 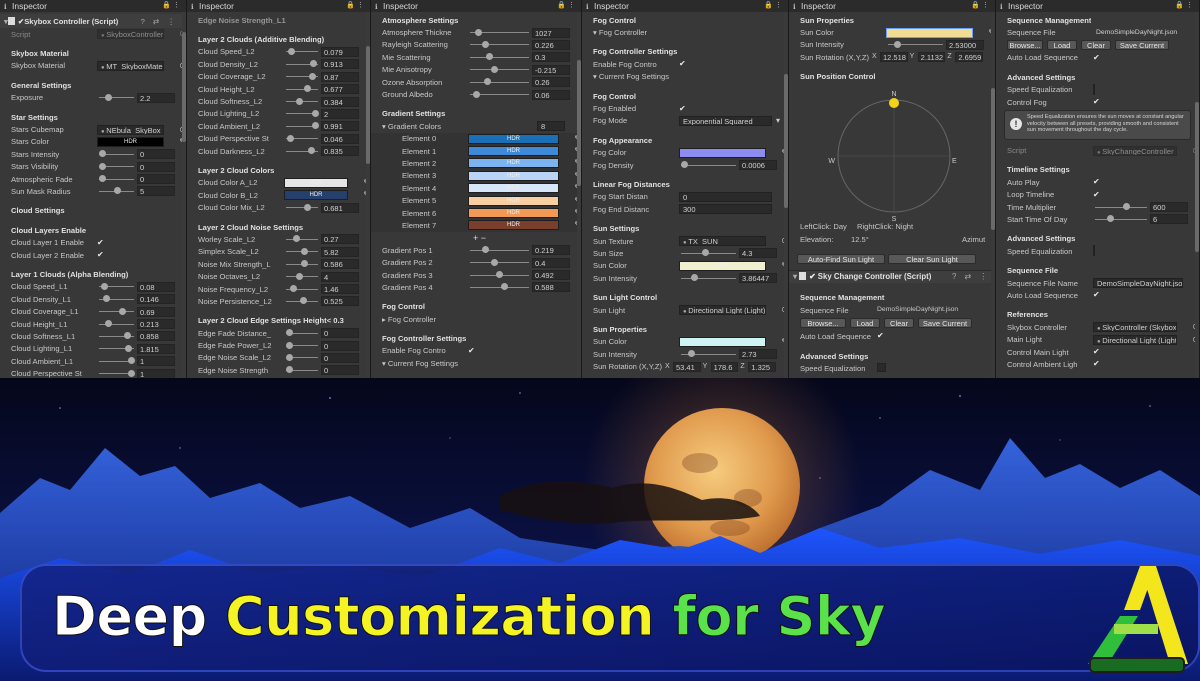 I want to click on row-atmosphere-thickne: Atmosphere Thickne 1027, so click(x=476, y=32).